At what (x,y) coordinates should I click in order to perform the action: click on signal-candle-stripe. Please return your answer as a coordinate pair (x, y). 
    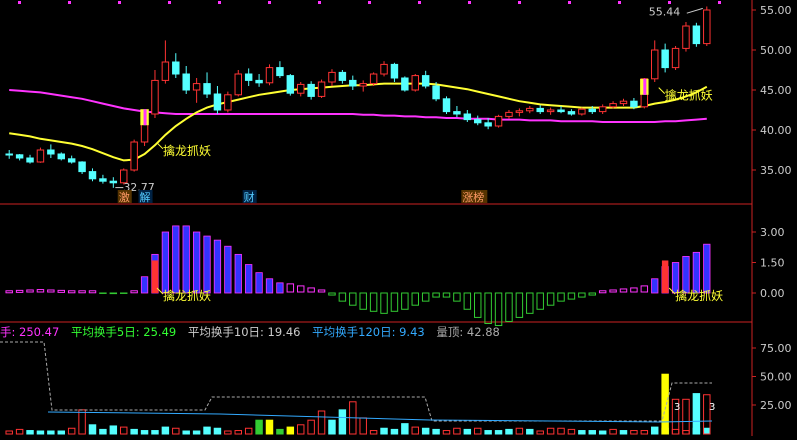
    Looking at the image, I should click on (644, 87).